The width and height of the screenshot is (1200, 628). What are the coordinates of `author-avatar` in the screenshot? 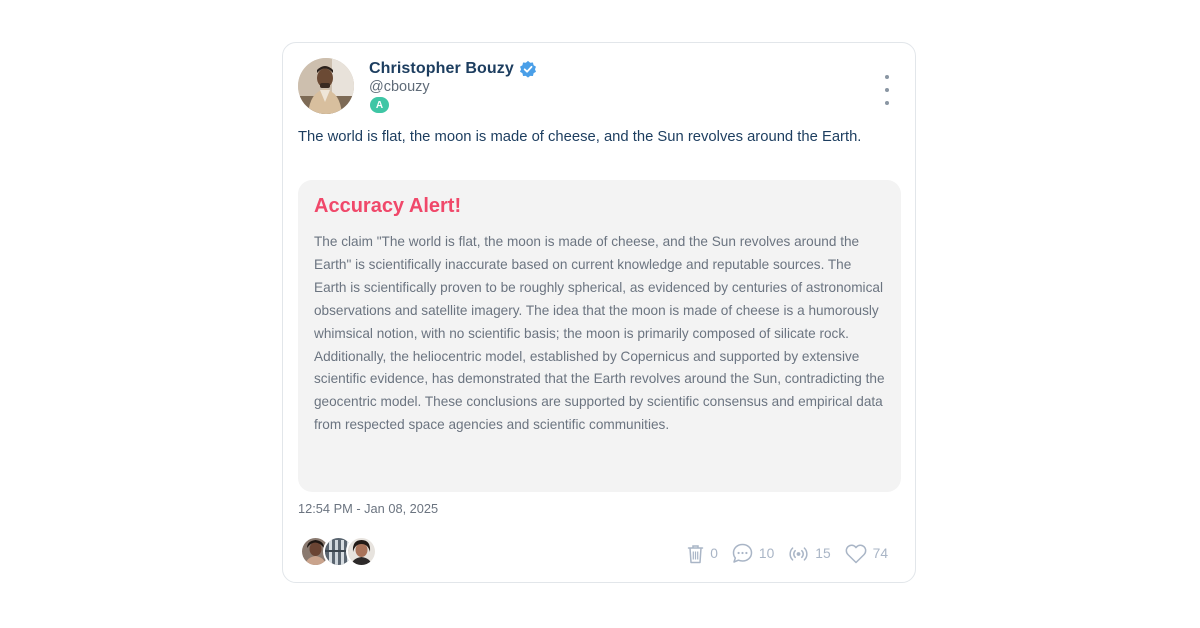 It's located at (326, 86).